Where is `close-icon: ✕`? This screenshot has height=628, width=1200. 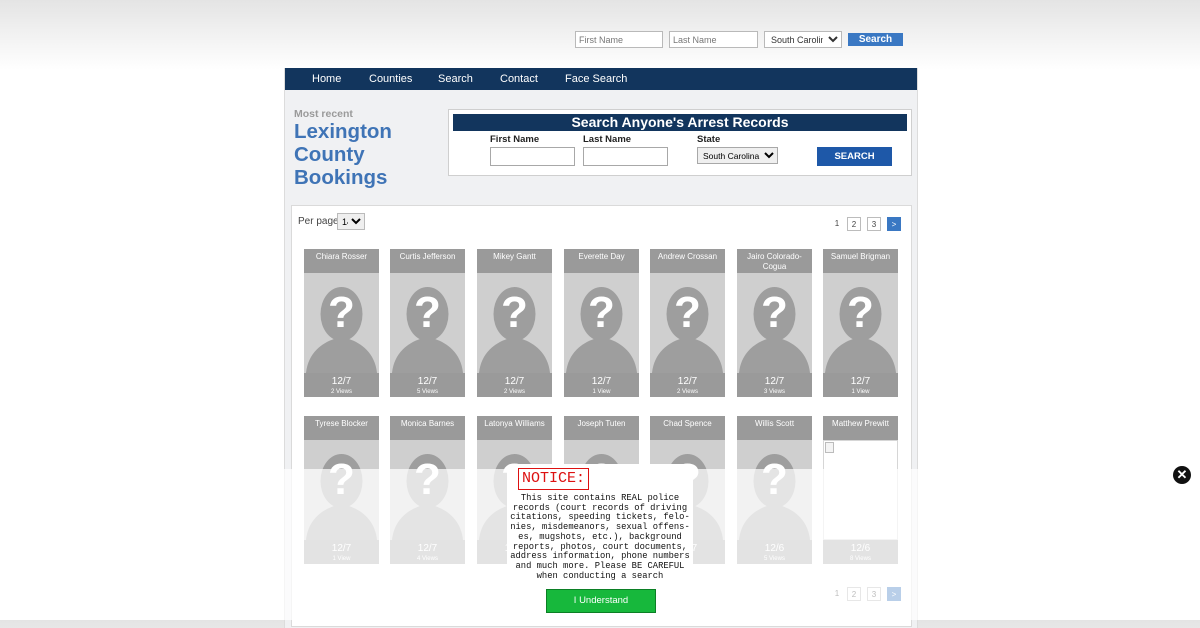
close-icon: ✕ is located at coordinates (1182, 475).